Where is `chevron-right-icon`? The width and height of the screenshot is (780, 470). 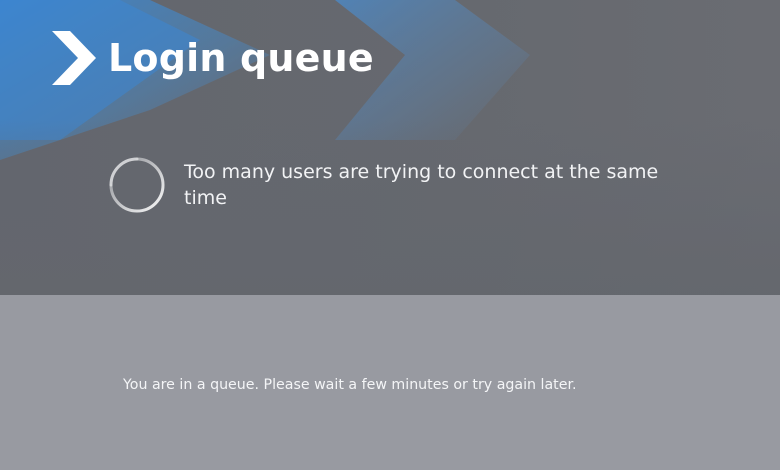
chevron-right-icon is located at coordinates (74, 58).